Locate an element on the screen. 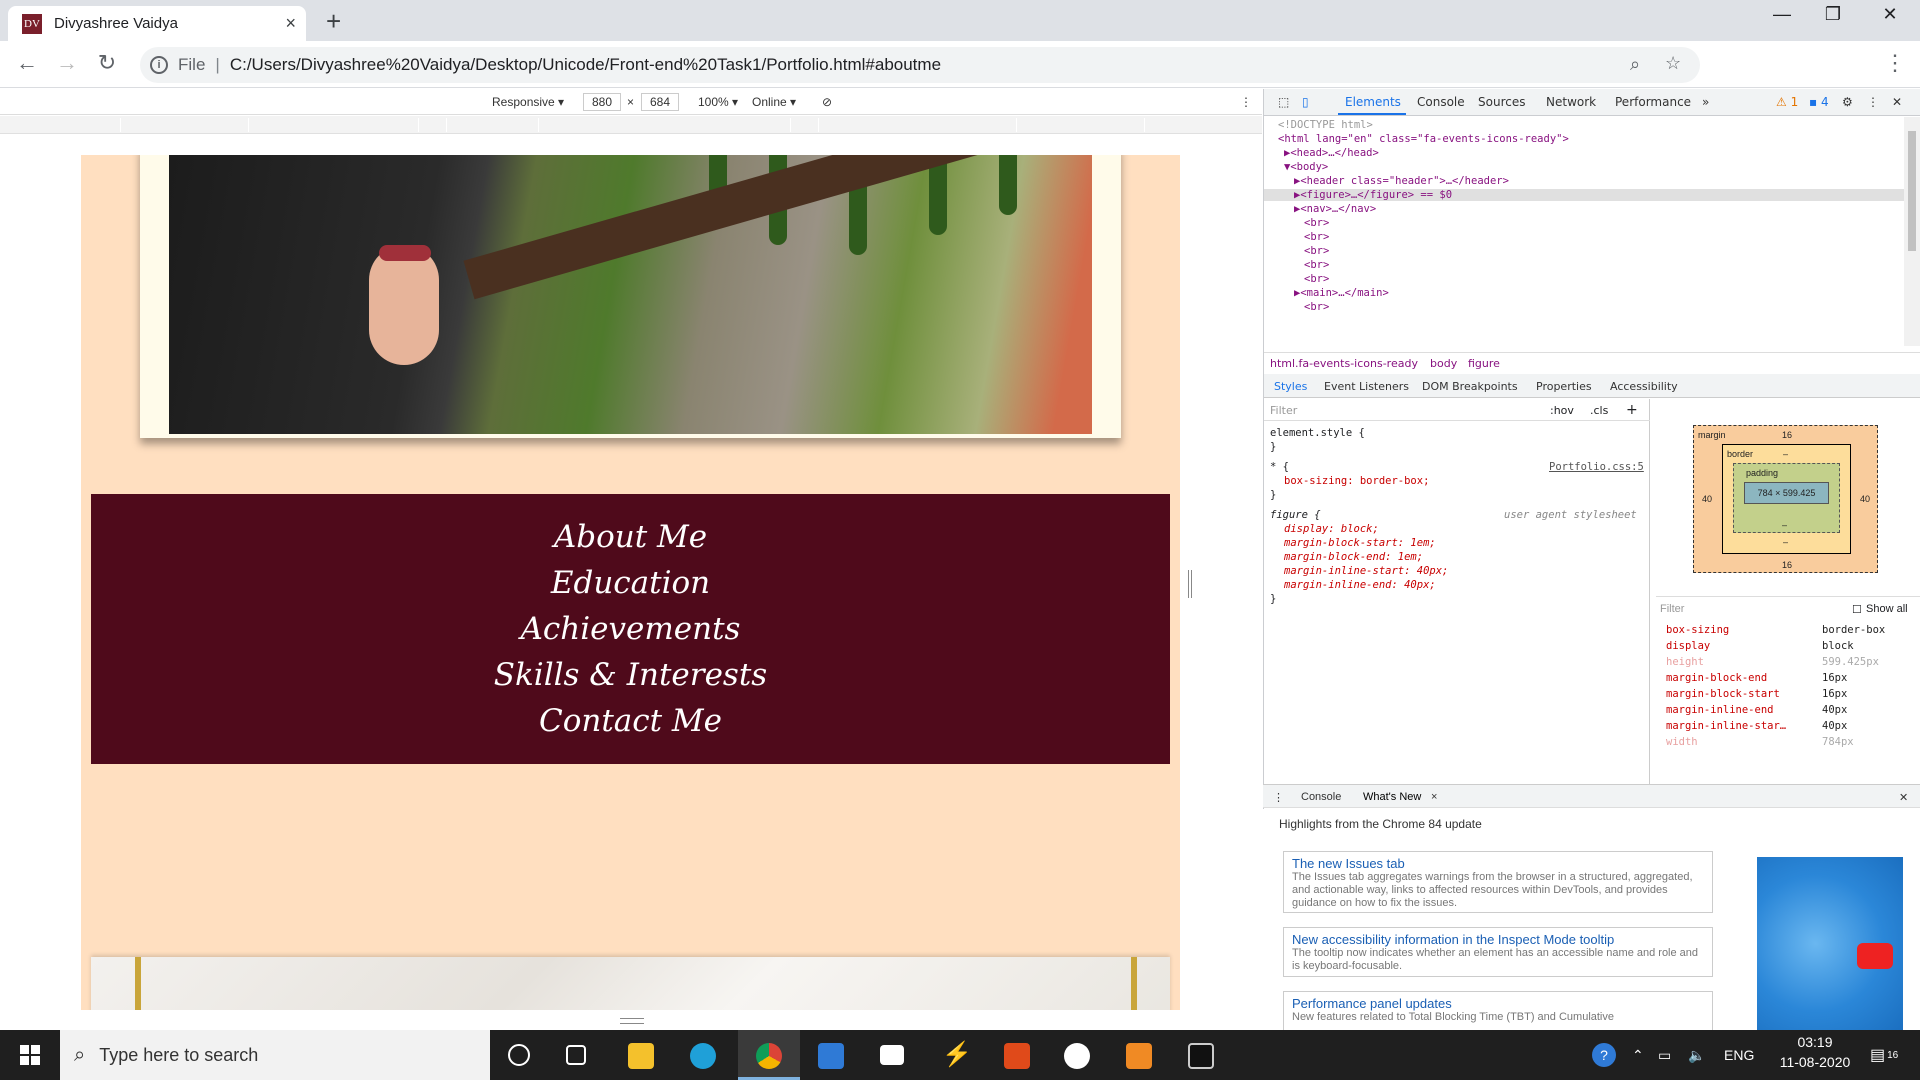  taskbar-search-box: ⌕ Type here to search is located at coordinates (275, 1055).